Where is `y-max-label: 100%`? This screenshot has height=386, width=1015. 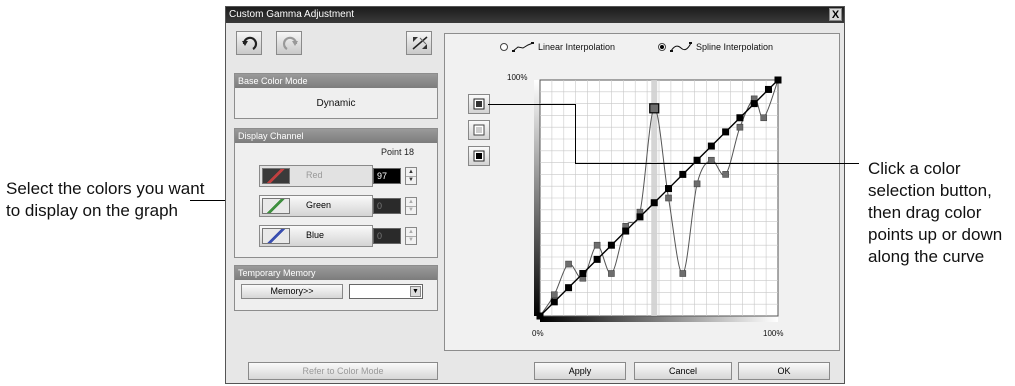
y-max-label: 100% is located at coordinates (517, 77).